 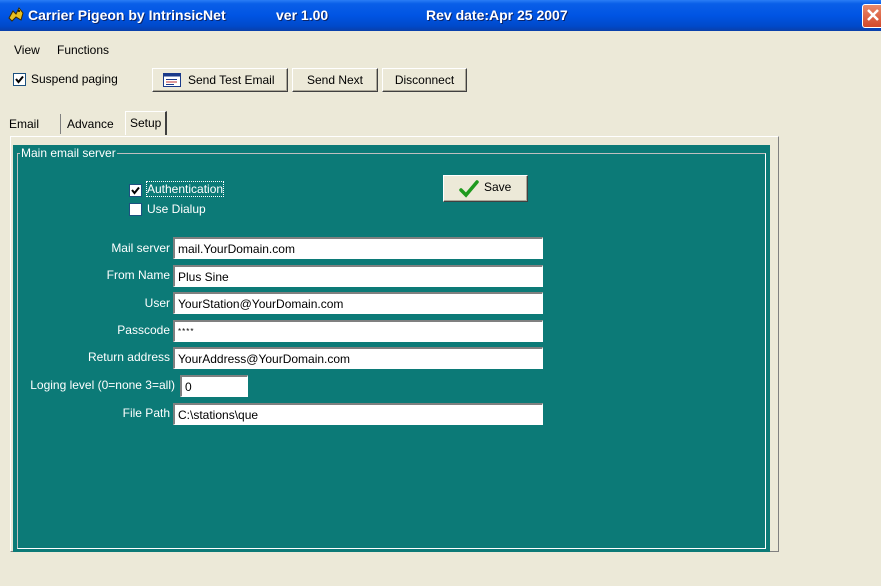 What do you see at coordinates (27, 50) in the screenshot?
I see `menu-view: View` at bounding box center [27, 50].